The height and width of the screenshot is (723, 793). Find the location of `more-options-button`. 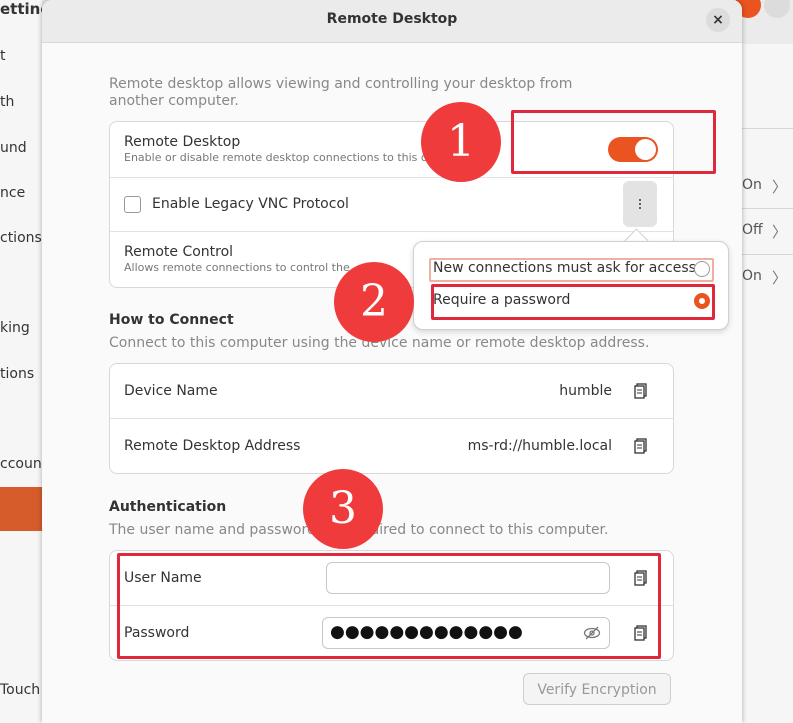

more-options-button is located at coordinates (640, 204).